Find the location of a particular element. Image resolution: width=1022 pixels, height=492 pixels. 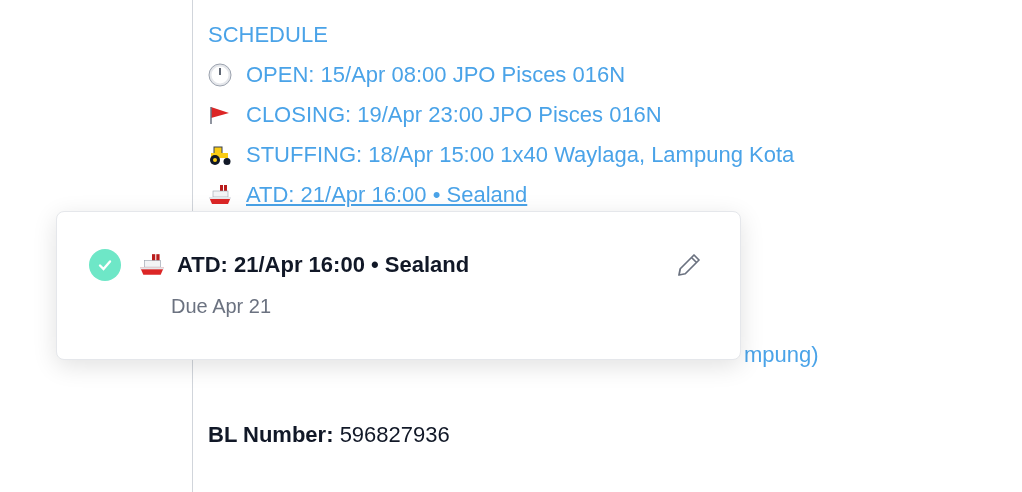

schedule-entry: STUFFING: 18/Apr 15:00 1x40 Waylaga, Lampung Kota is located at coordinates (520, 155).